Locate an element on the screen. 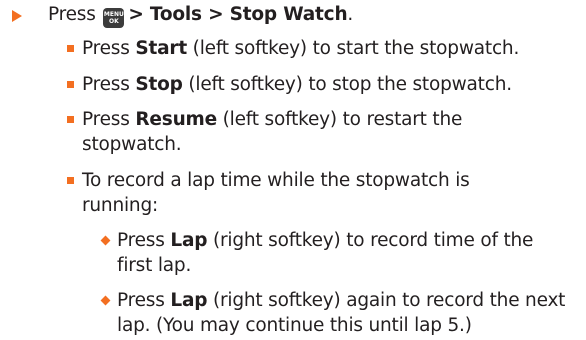 The height and width of the screenshot is (340, 586). menu-ok-key-icon: MENU OK is located at coordinates (114, 18).